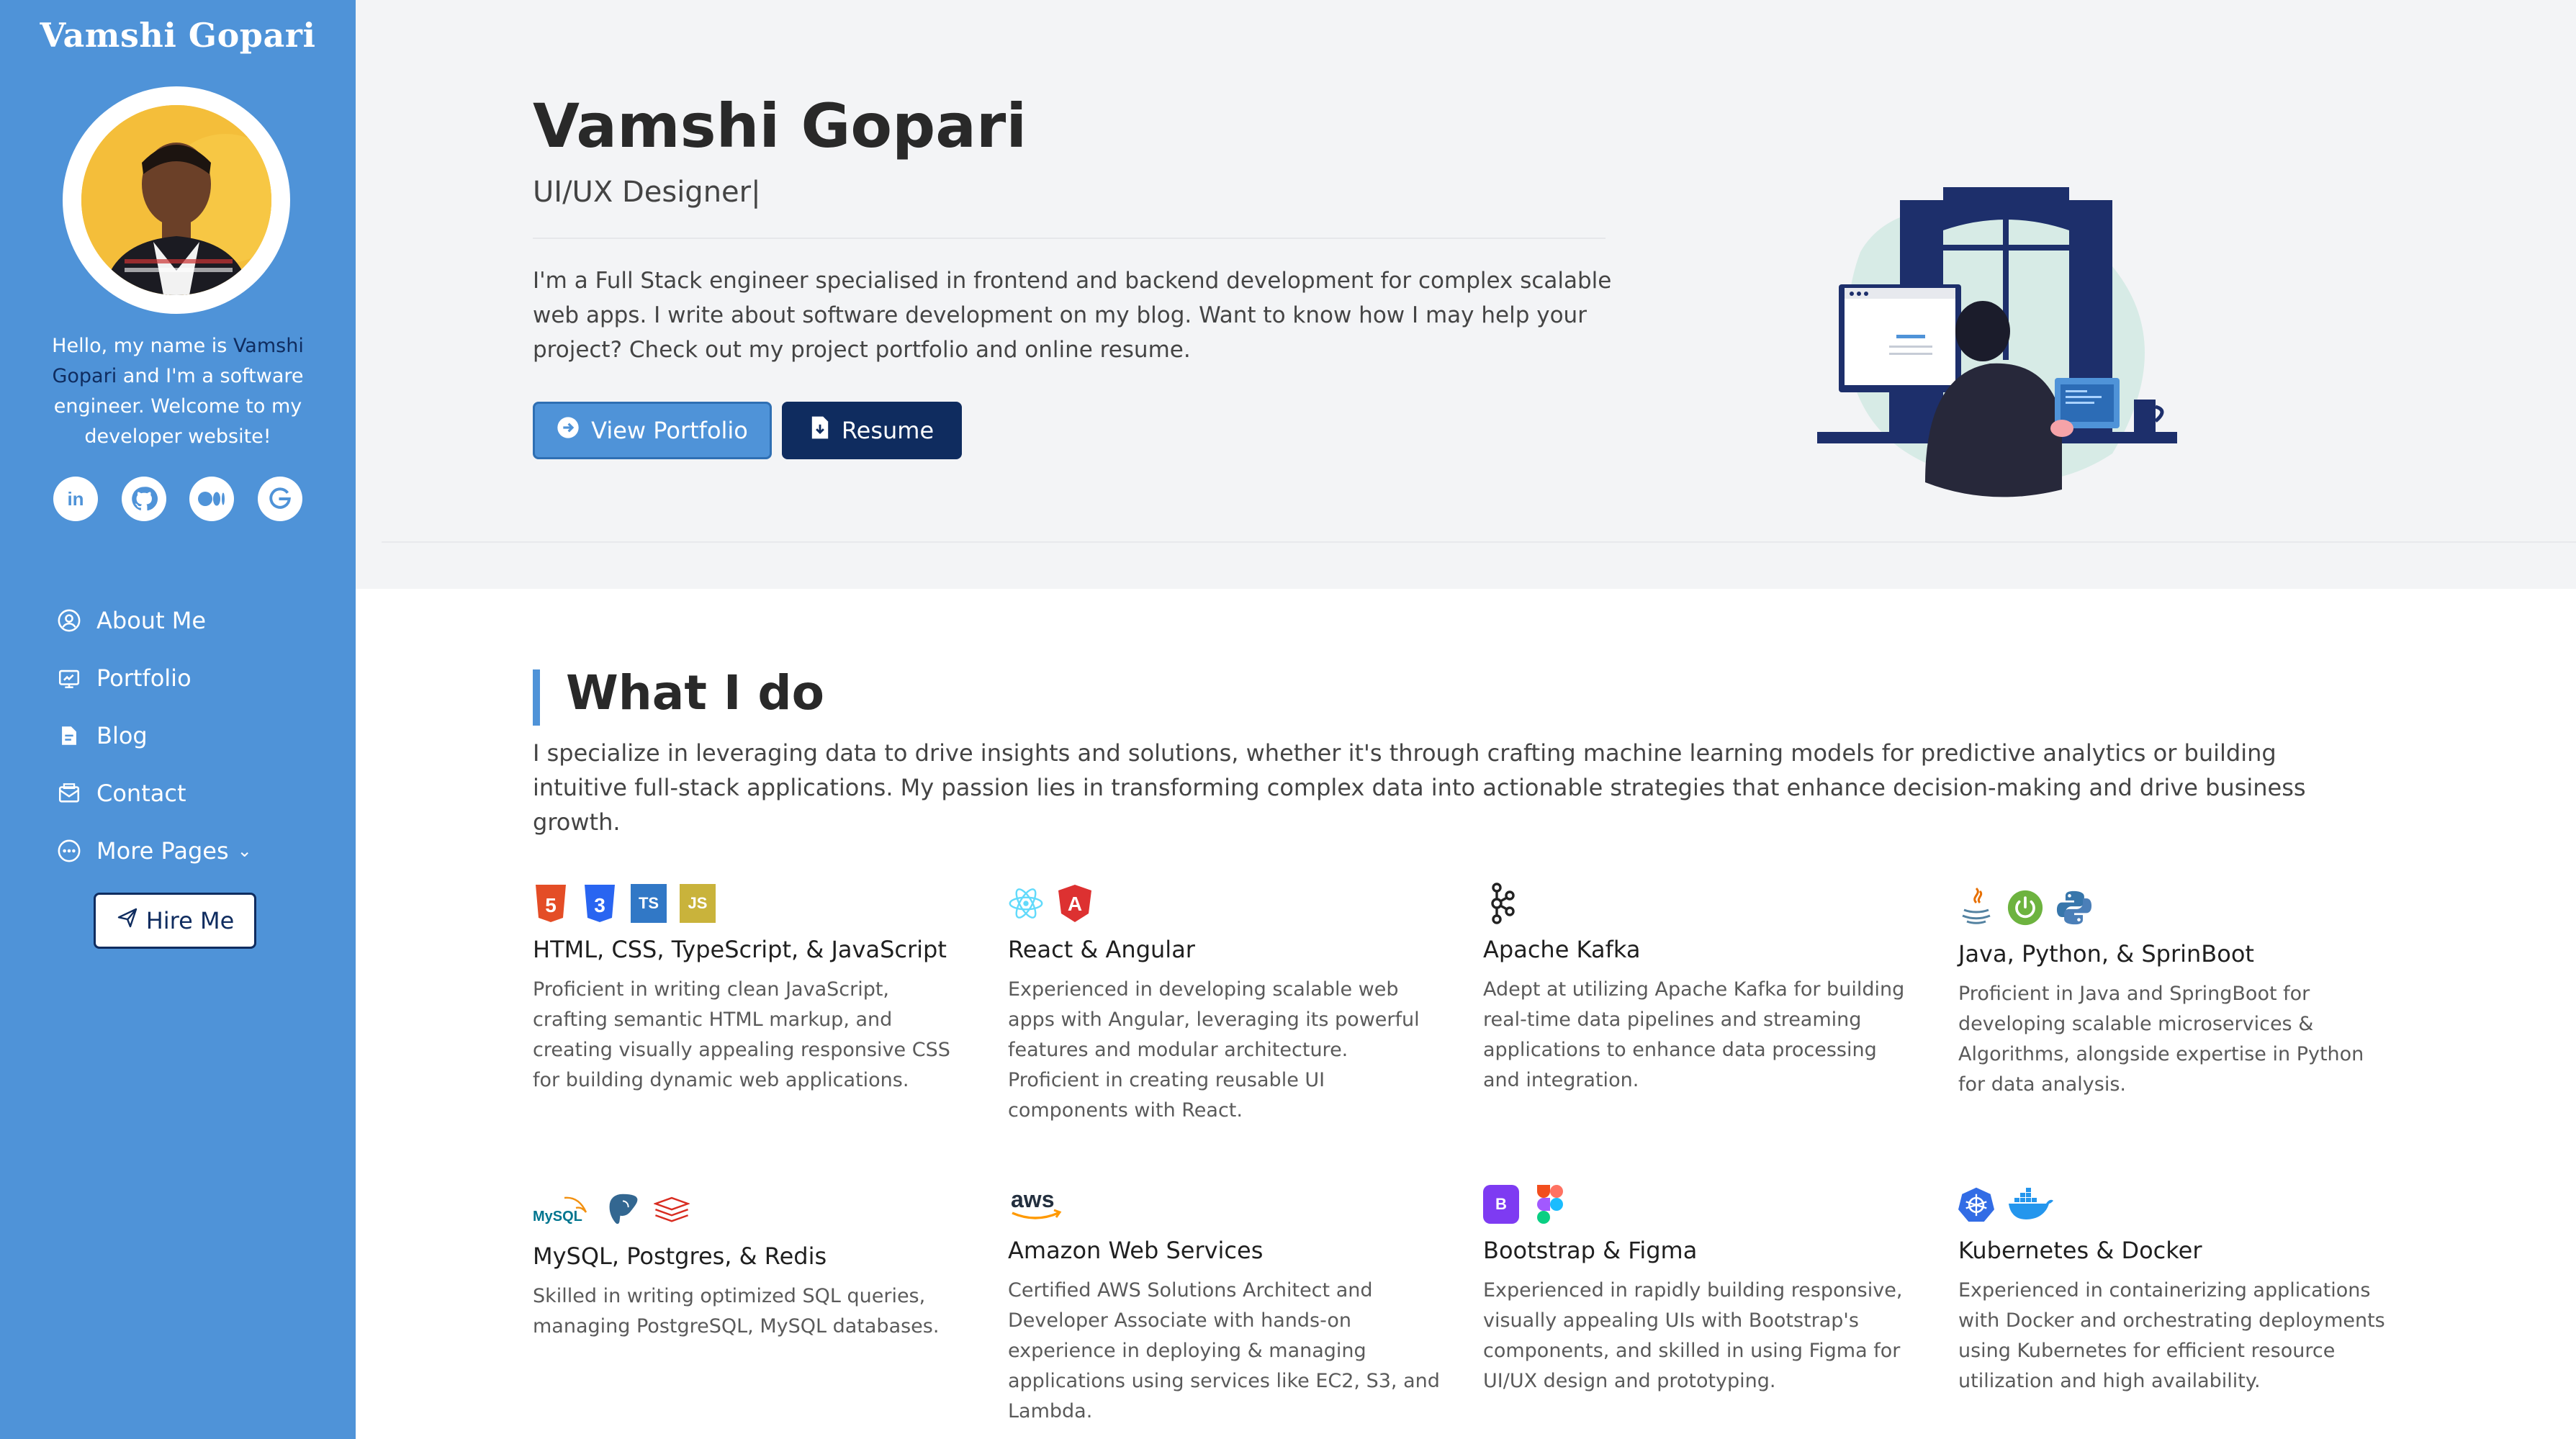  Describe the element at coordinates (680, 1256) in the screenshot. I see `skill-title: MySQL, Postgres, & Redis` at that location.